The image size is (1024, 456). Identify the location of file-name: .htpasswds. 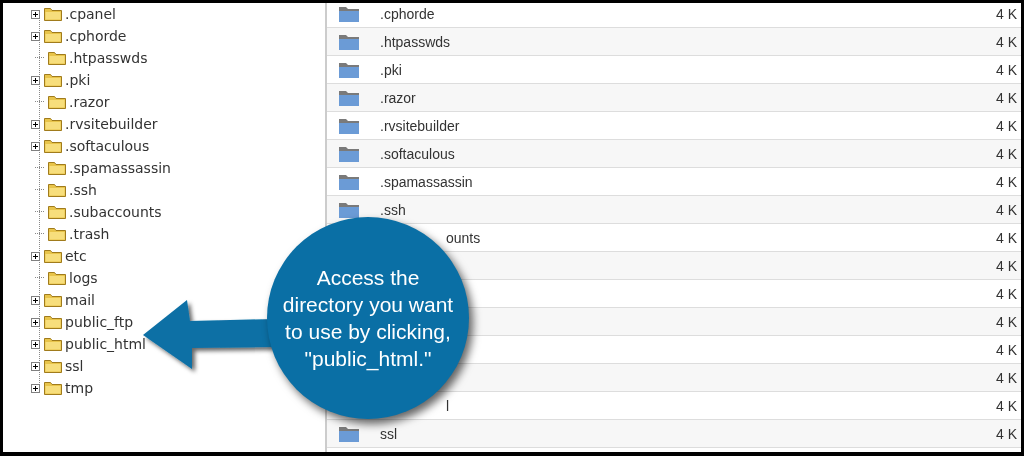
(415, 41).